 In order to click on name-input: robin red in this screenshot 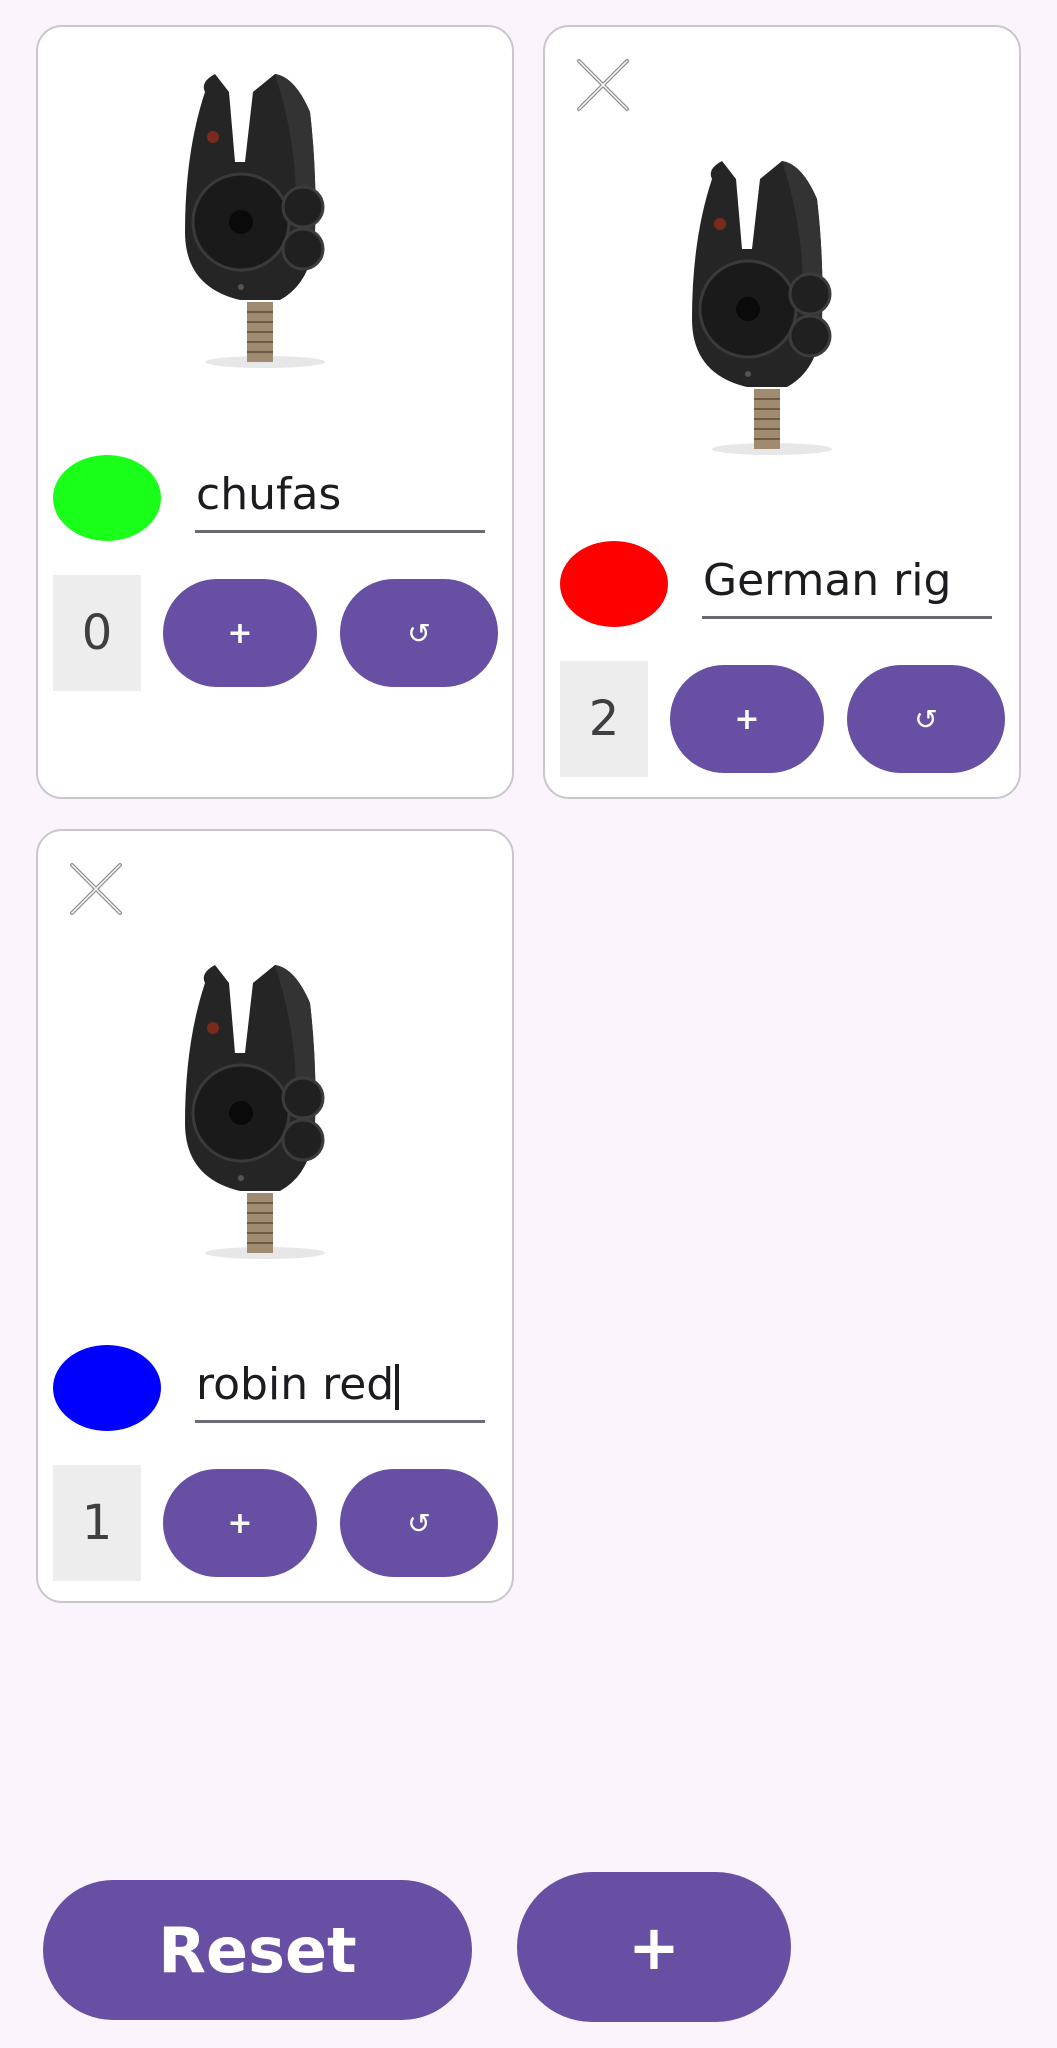, I will do `click(340, 1390)`.